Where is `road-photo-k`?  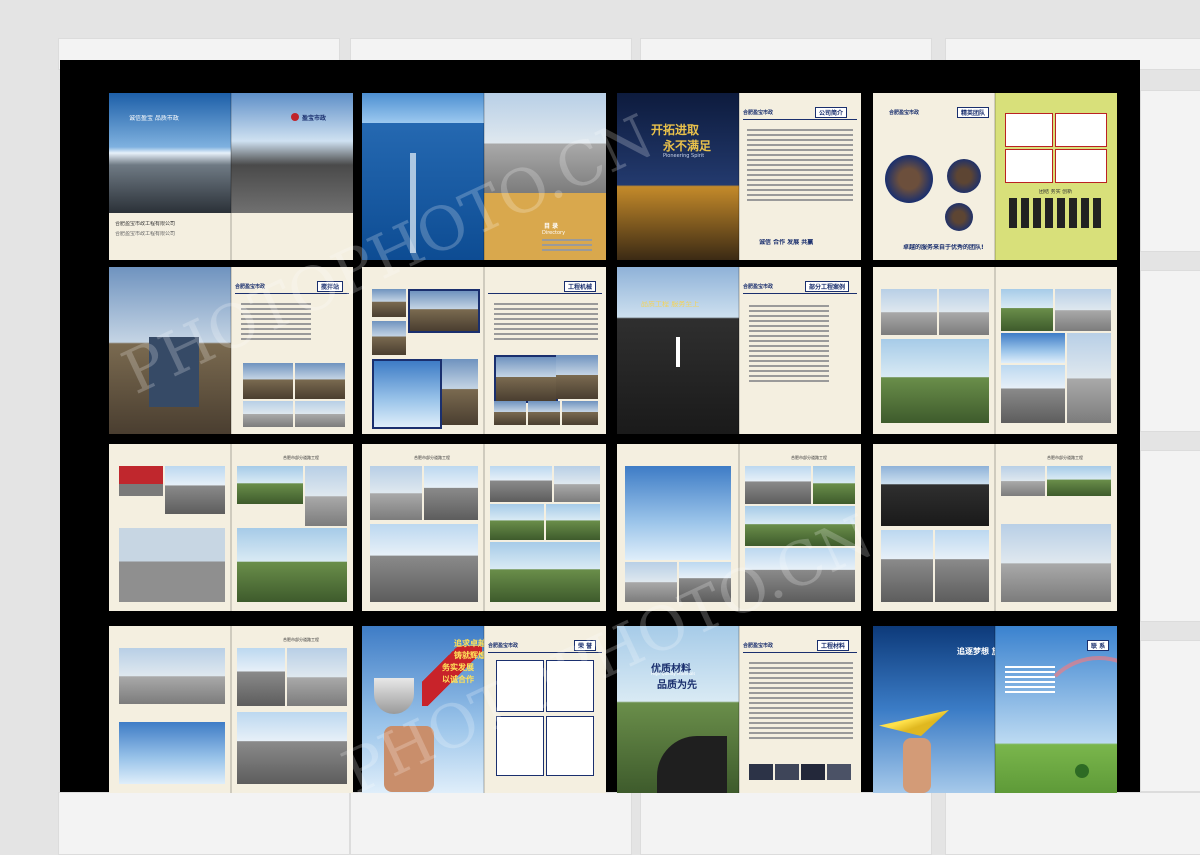
road-photo-k is located at coordinates (577, 484).